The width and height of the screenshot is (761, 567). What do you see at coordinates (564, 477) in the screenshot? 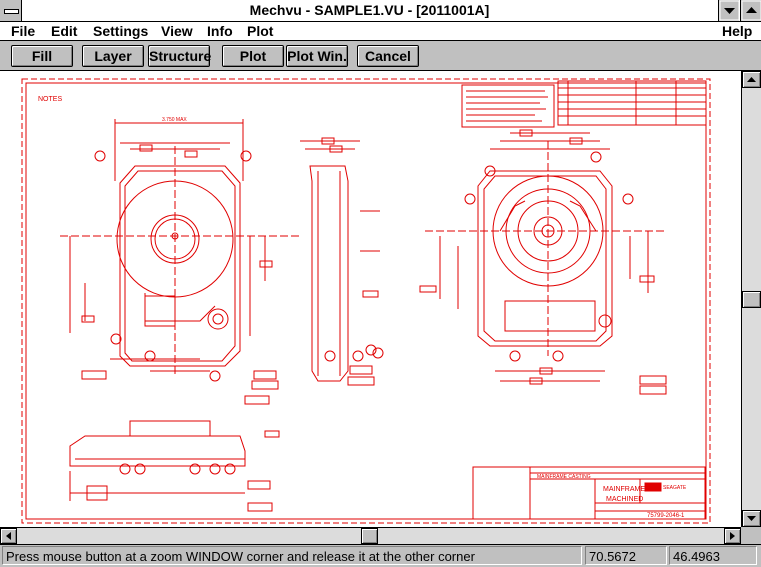
I see `material-text: MAINFRAME CASTING` at bounding box center [564, 477].